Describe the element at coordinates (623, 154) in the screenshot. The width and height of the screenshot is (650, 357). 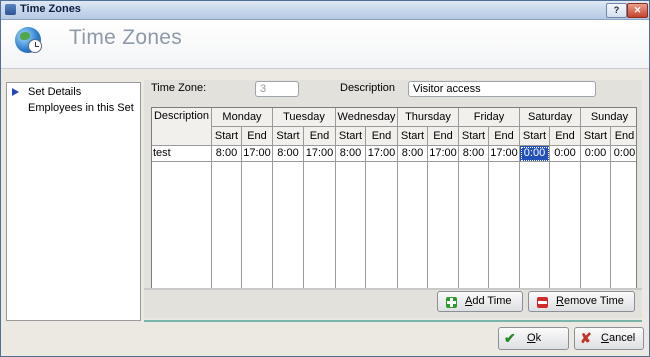
I see `sunday-end-cell: 0:00` at that location.